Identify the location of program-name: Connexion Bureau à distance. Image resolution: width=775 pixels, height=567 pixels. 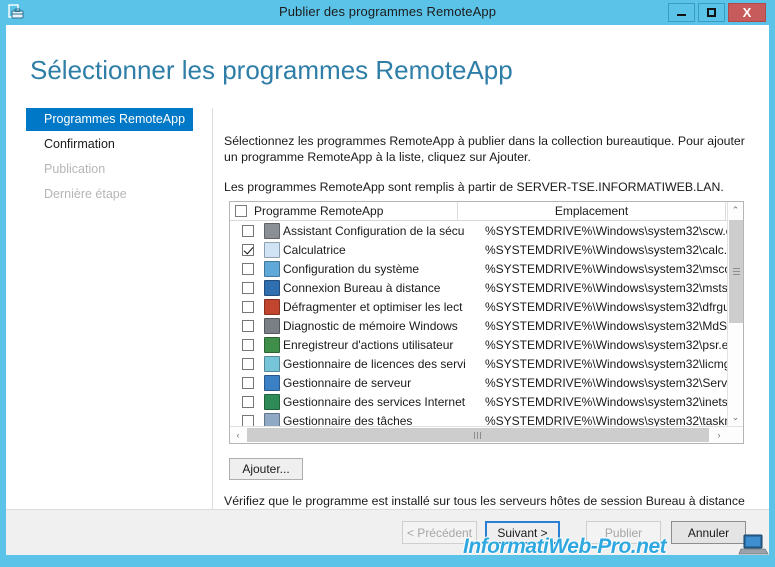
(362, 287).